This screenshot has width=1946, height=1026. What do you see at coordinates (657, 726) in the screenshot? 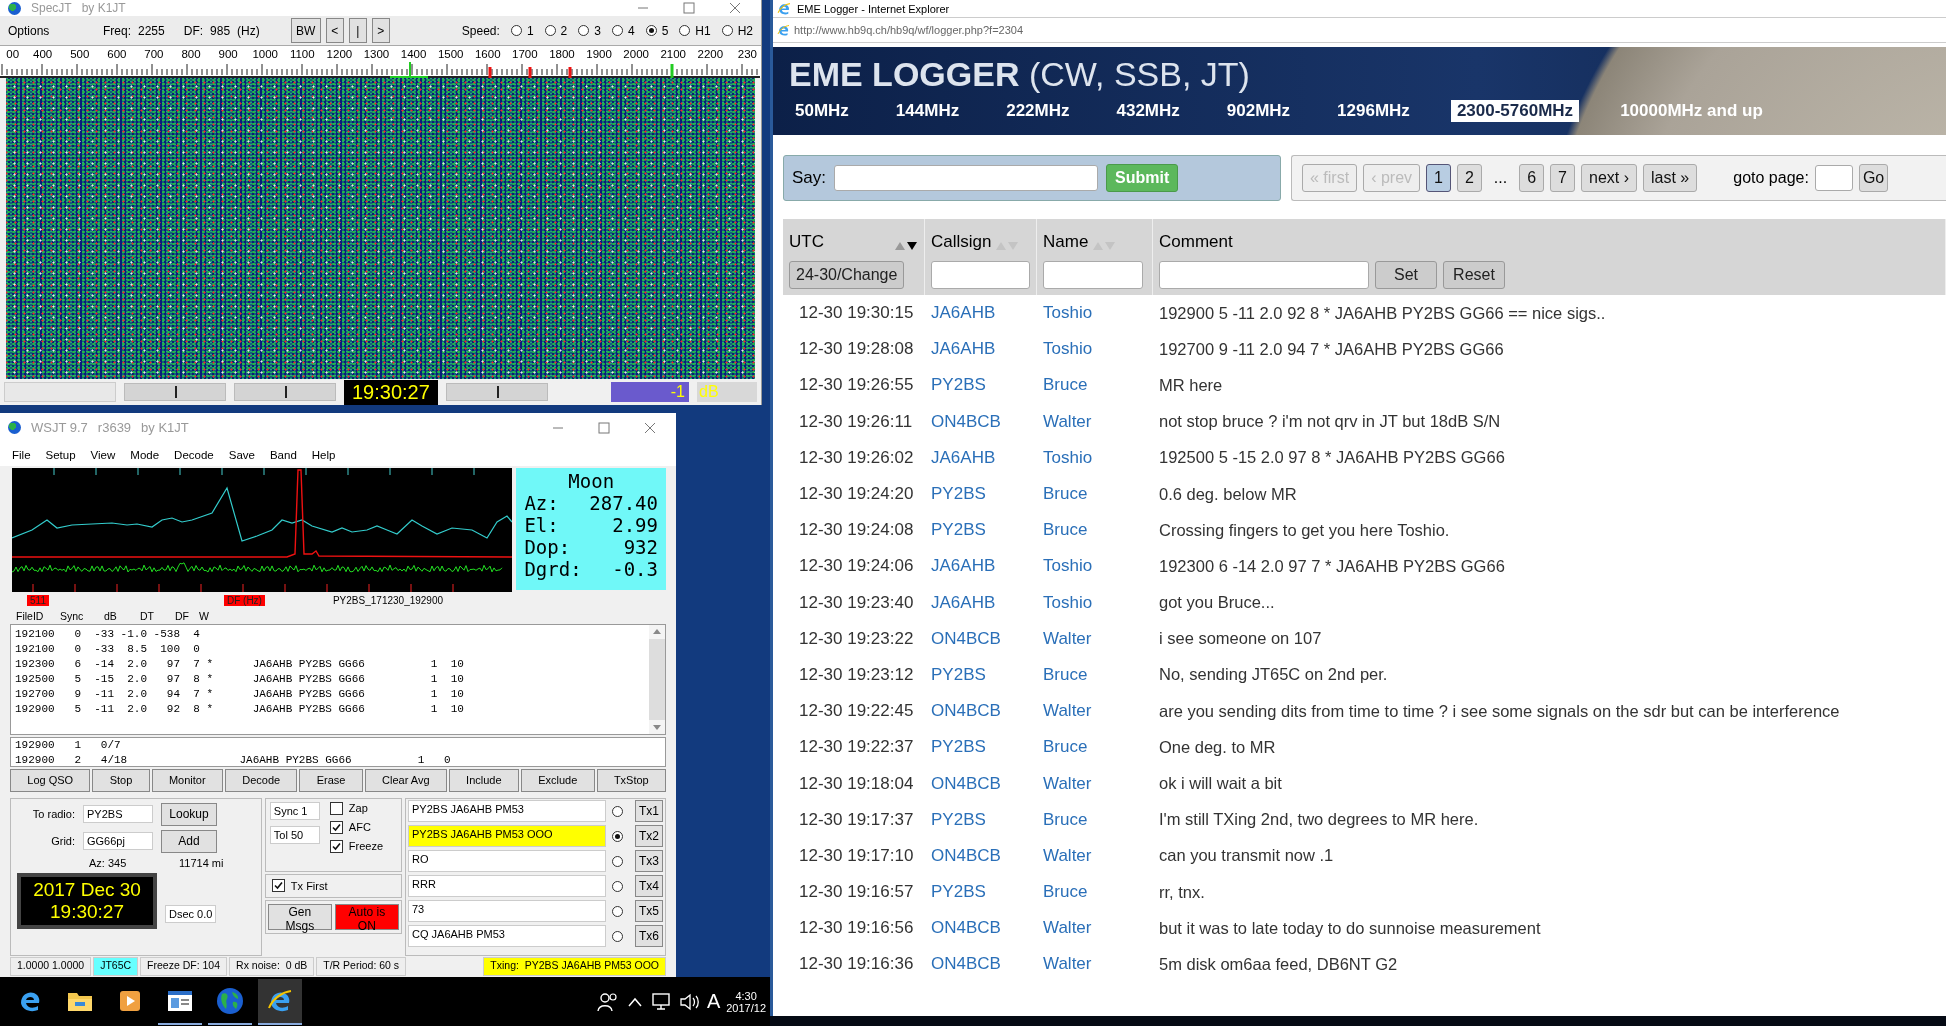
I see `scroll-down-icon` at bounding box center [657, 726].